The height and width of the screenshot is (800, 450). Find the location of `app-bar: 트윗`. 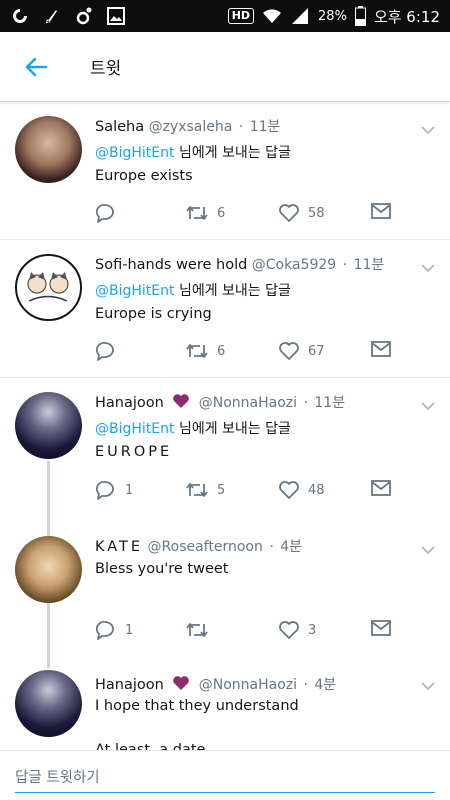

app-bar: 트윗 is located at coordinates (225, 67).